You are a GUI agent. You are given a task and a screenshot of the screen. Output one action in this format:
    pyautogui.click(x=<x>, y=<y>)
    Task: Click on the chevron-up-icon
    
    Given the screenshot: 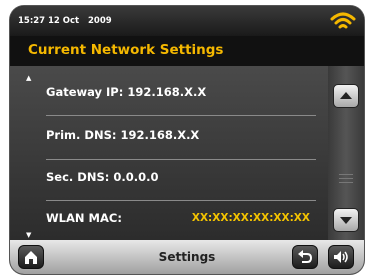 What is the action you would take?
    pyautogui.click(x=346, y=95)
    